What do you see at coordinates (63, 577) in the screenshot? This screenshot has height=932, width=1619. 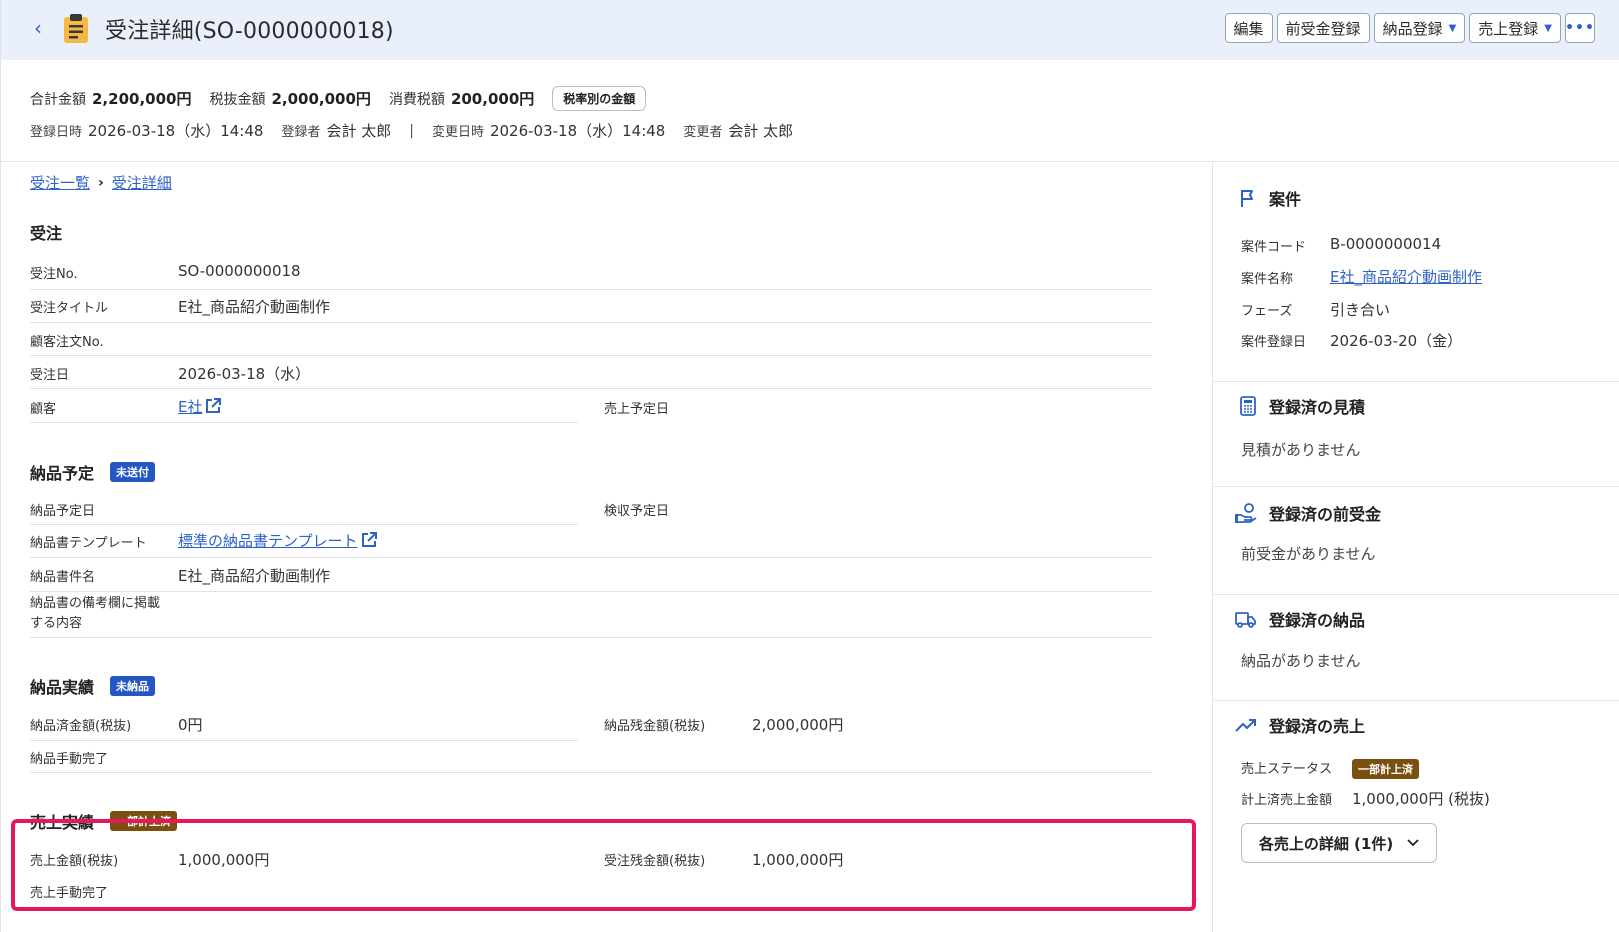 I see `delivery-subject-label: 納品書件名` at bounding box center [63, 577].